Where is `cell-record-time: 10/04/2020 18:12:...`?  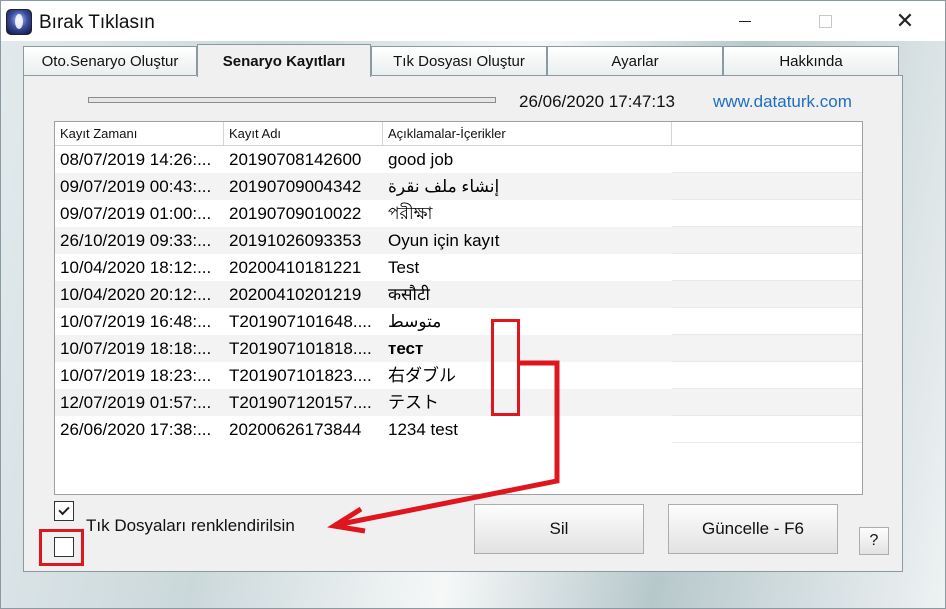
cell-record-time: 10/04/2020 18:12:... is located at coordinates (136, 267).